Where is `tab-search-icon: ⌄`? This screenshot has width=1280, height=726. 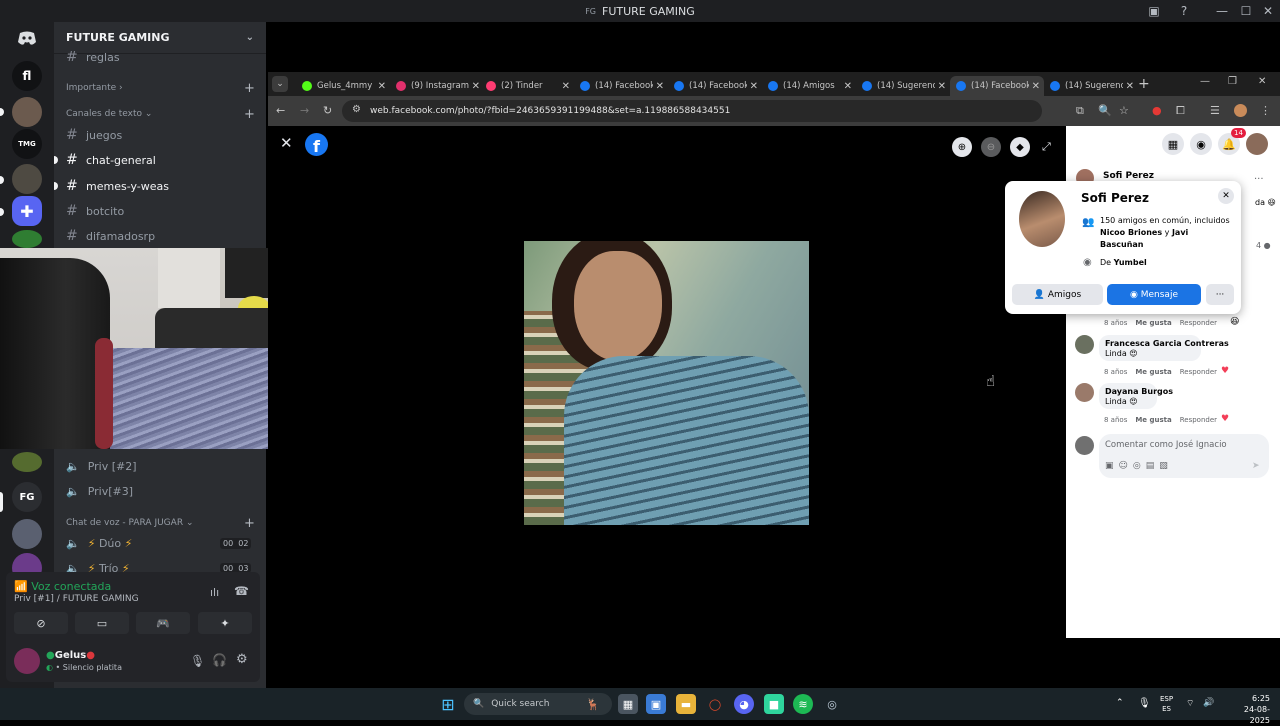 tab-search-icon: ⌄ is located at coordinates (280, 84).